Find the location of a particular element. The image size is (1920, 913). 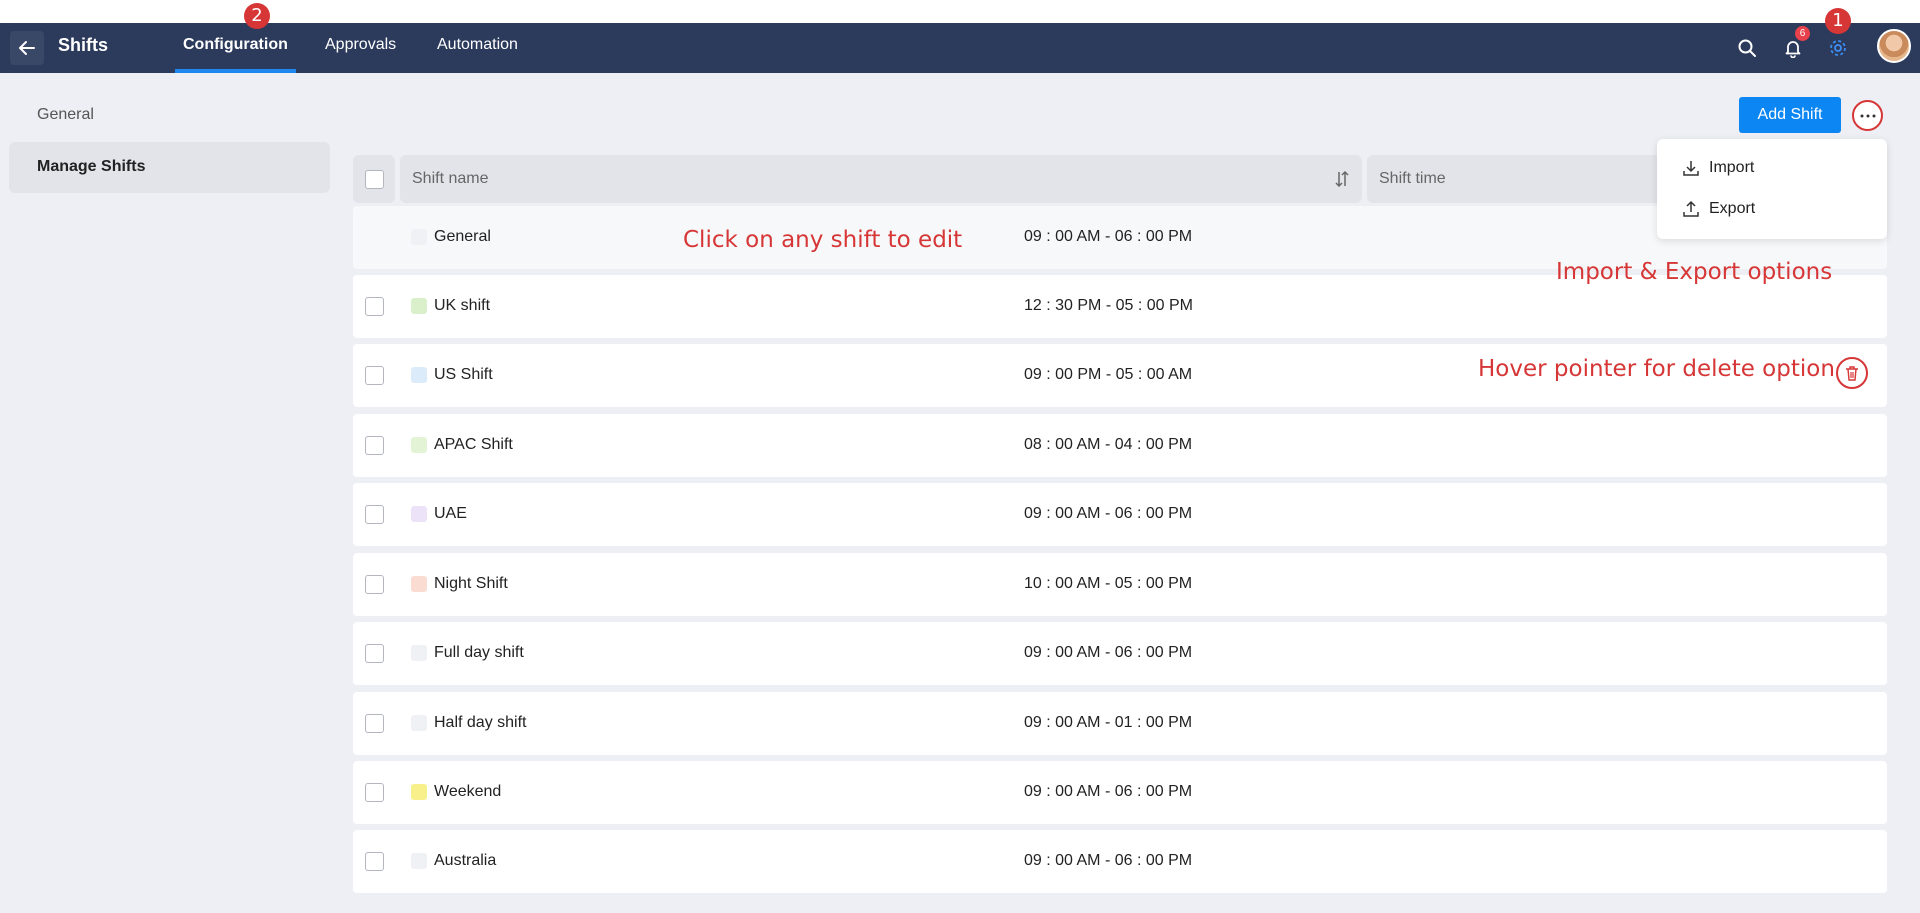

column-label: Shift time is located at coordinates (1412, 178).